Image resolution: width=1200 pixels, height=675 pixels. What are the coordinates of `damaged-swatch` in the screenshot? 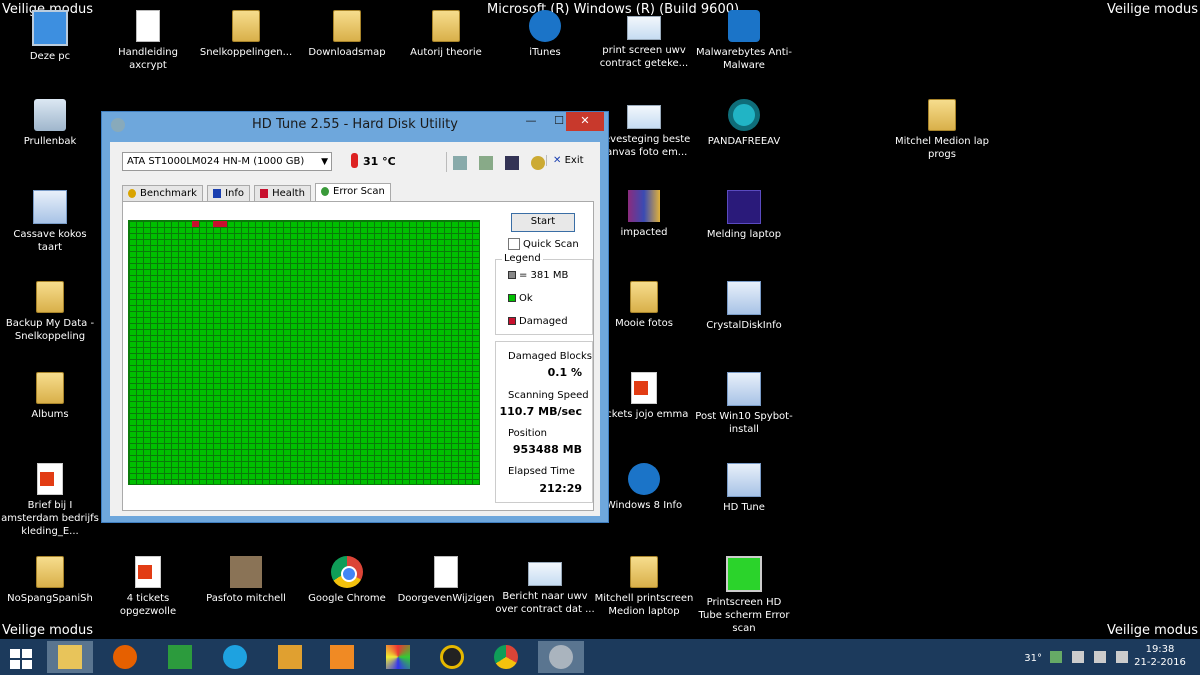 It's located at (512, 321).